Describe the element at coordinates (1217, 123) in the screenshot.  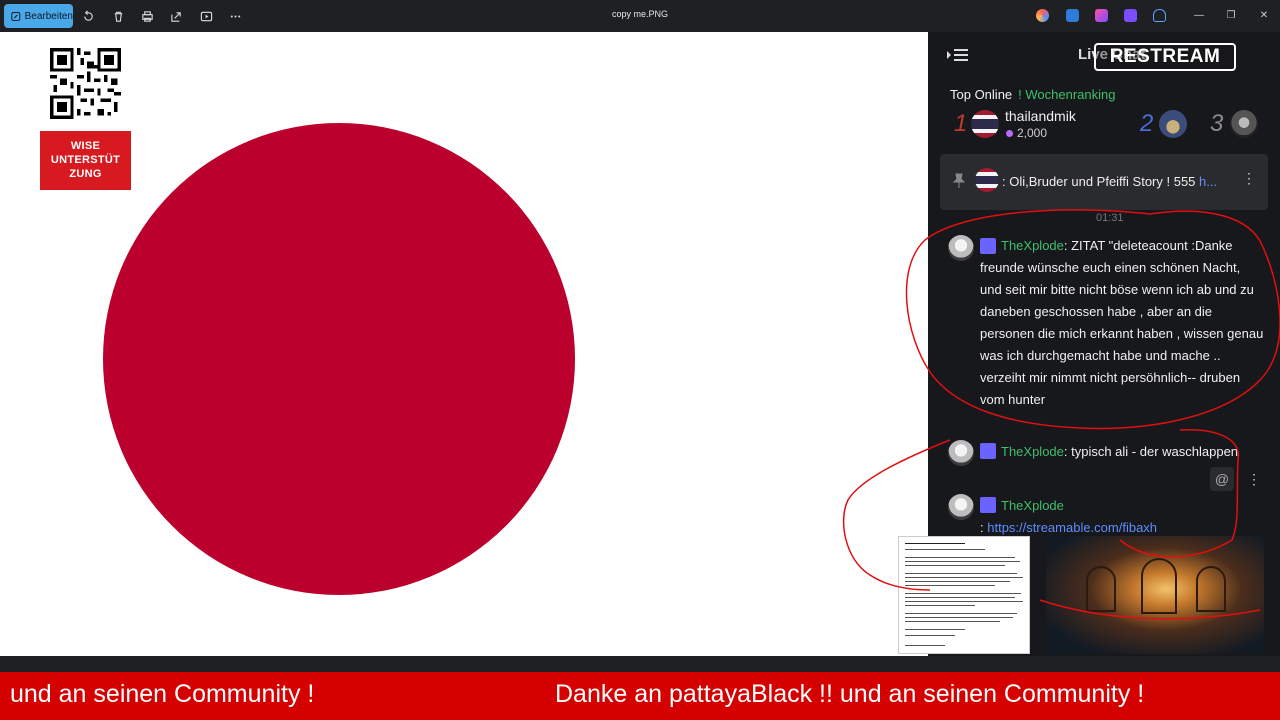
I see `rank-number: 3` at that location.